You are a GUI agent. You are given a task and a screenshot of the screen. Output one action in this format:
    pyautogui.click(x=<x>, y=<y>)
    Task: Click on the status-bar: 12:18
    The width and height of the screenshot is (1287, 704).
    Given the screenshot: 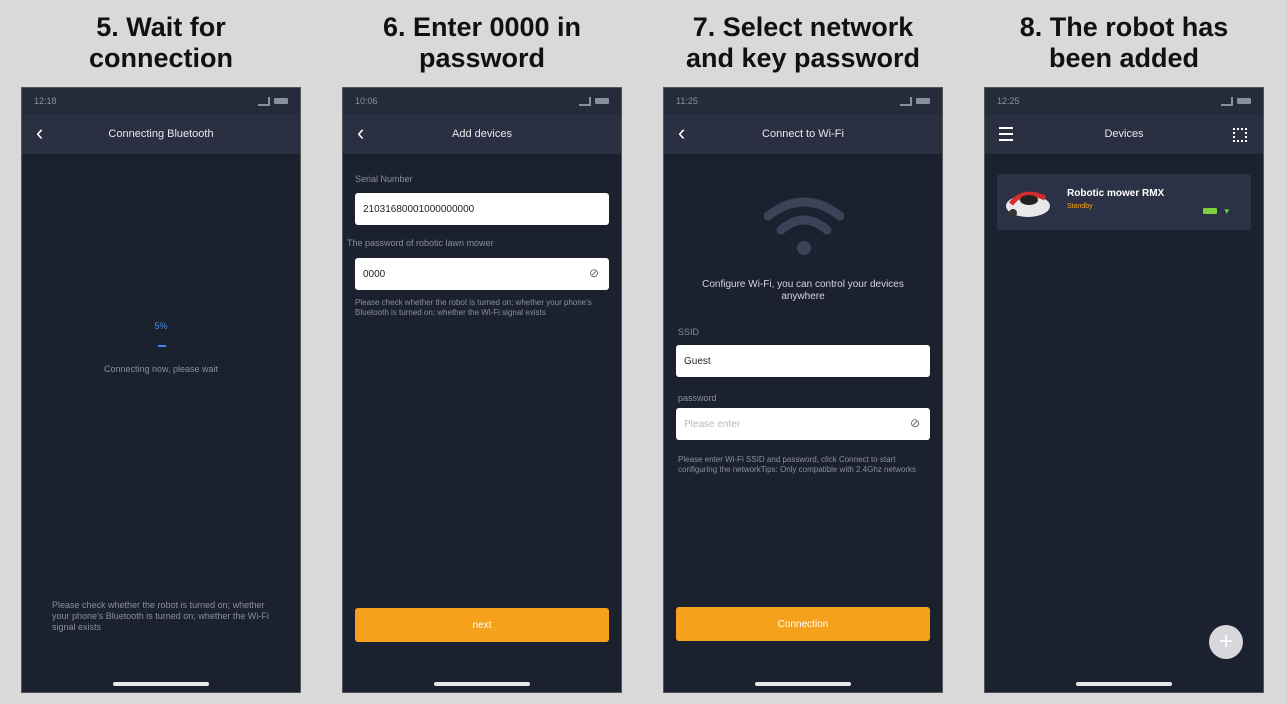 What is the action you would take?
    pyautogui.click(x=161, y=101)
    